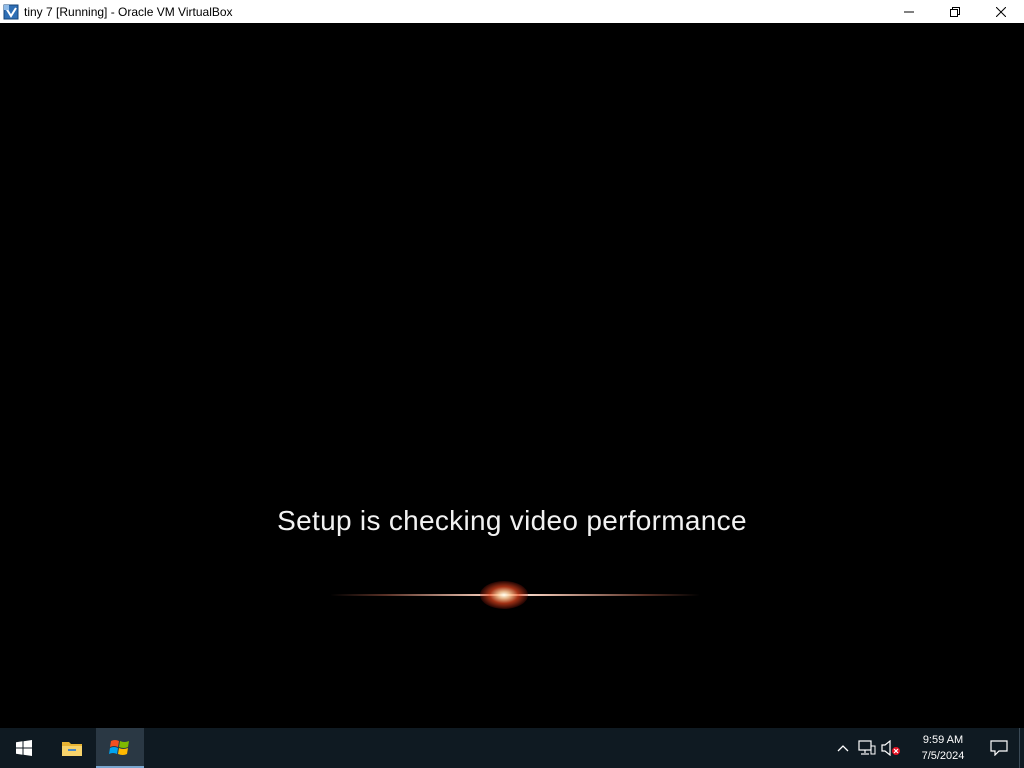  I want to click on start-button, so click(24, 748).